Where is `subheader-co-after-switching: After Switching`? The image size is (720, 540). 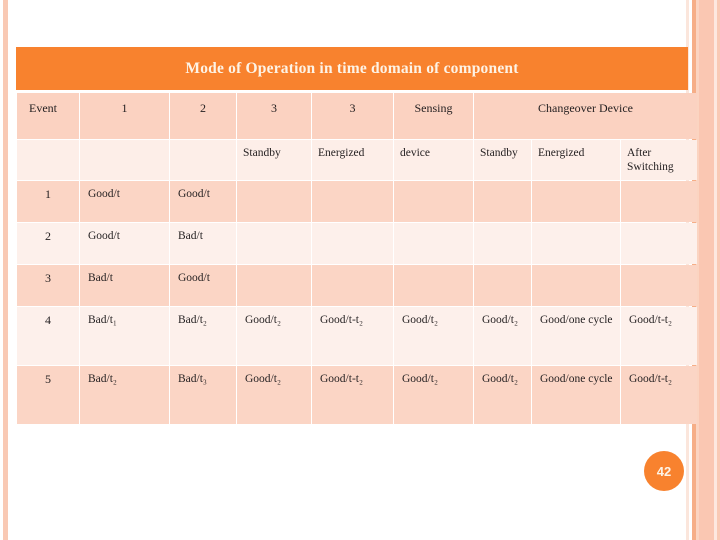
subheader-co-after-switching: After Switching is located at coordinates (659, 160).